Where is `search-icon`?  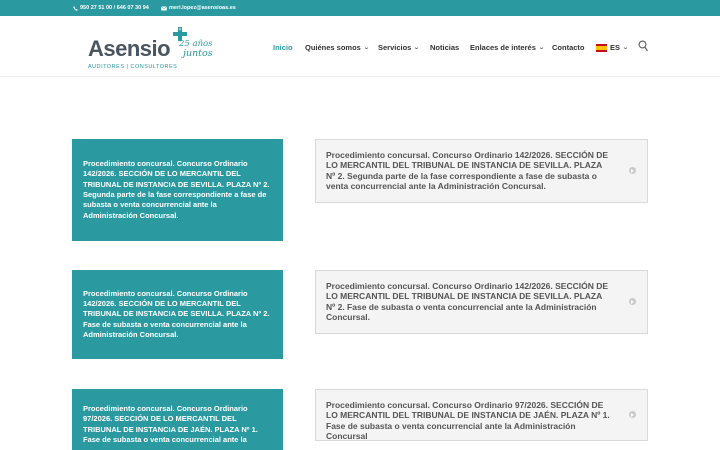 search-icon is located at coordinates (643, 46).